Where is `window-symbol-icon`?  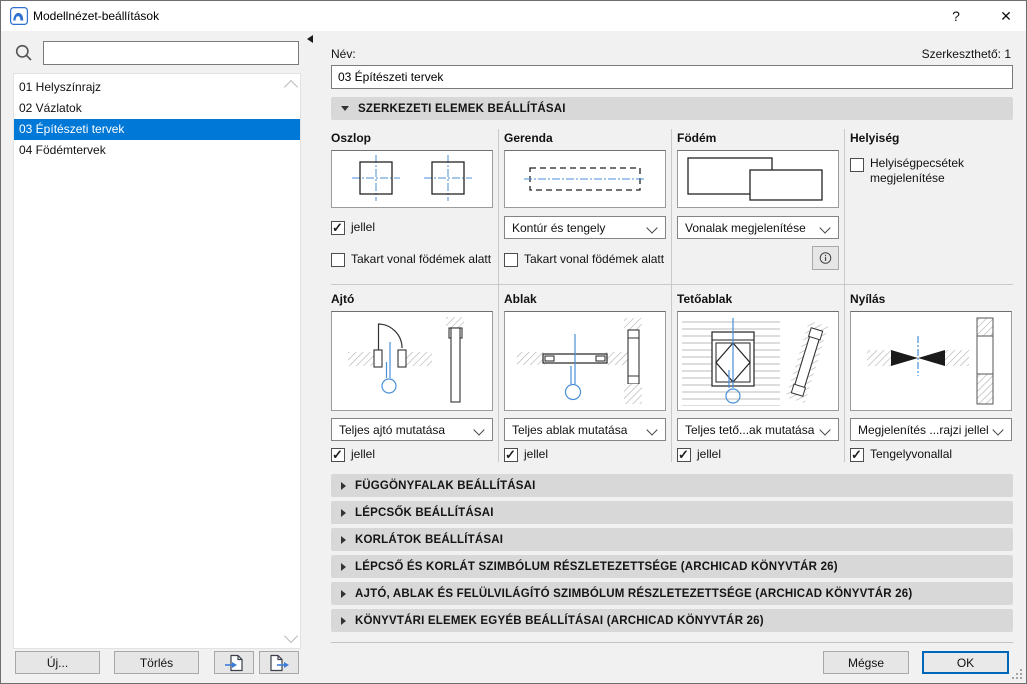
window-symbol-icon is located at coordinates (579, 361).